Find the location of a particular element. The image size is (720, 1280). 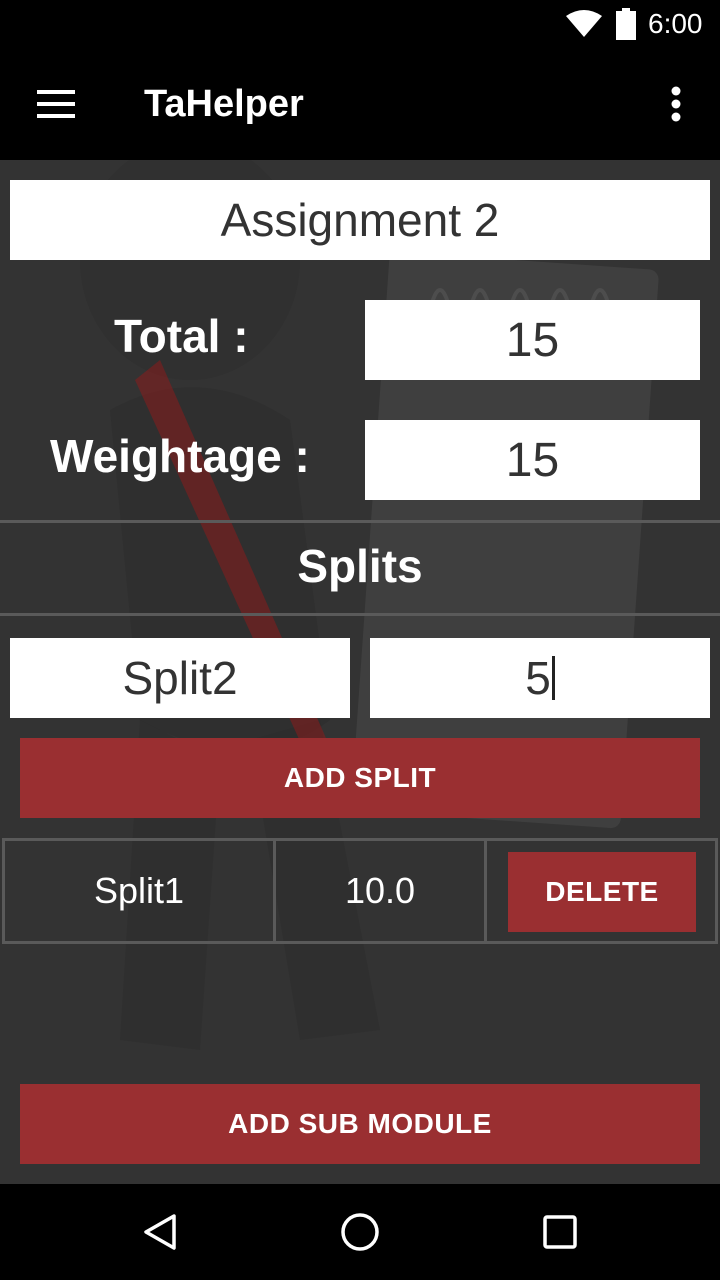

weightage-value: 15 is located at coordinates (532, 460).